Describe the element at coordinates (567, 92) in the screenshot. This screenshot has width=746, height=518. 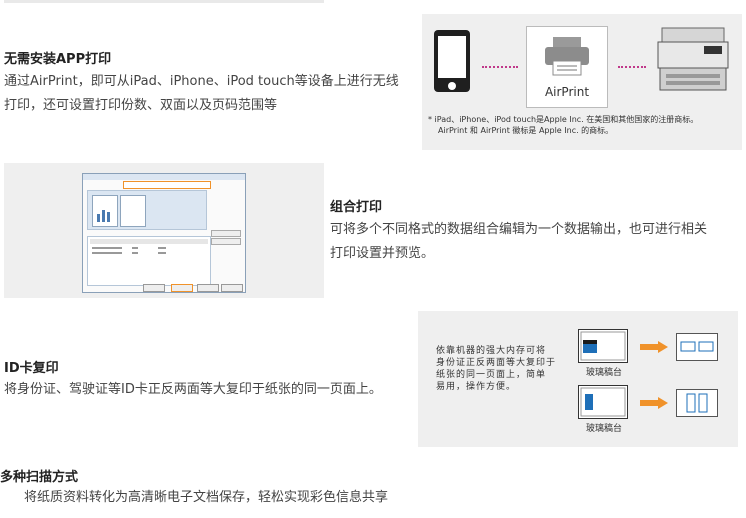
I see `airprint-label: AirPrint` at that location.